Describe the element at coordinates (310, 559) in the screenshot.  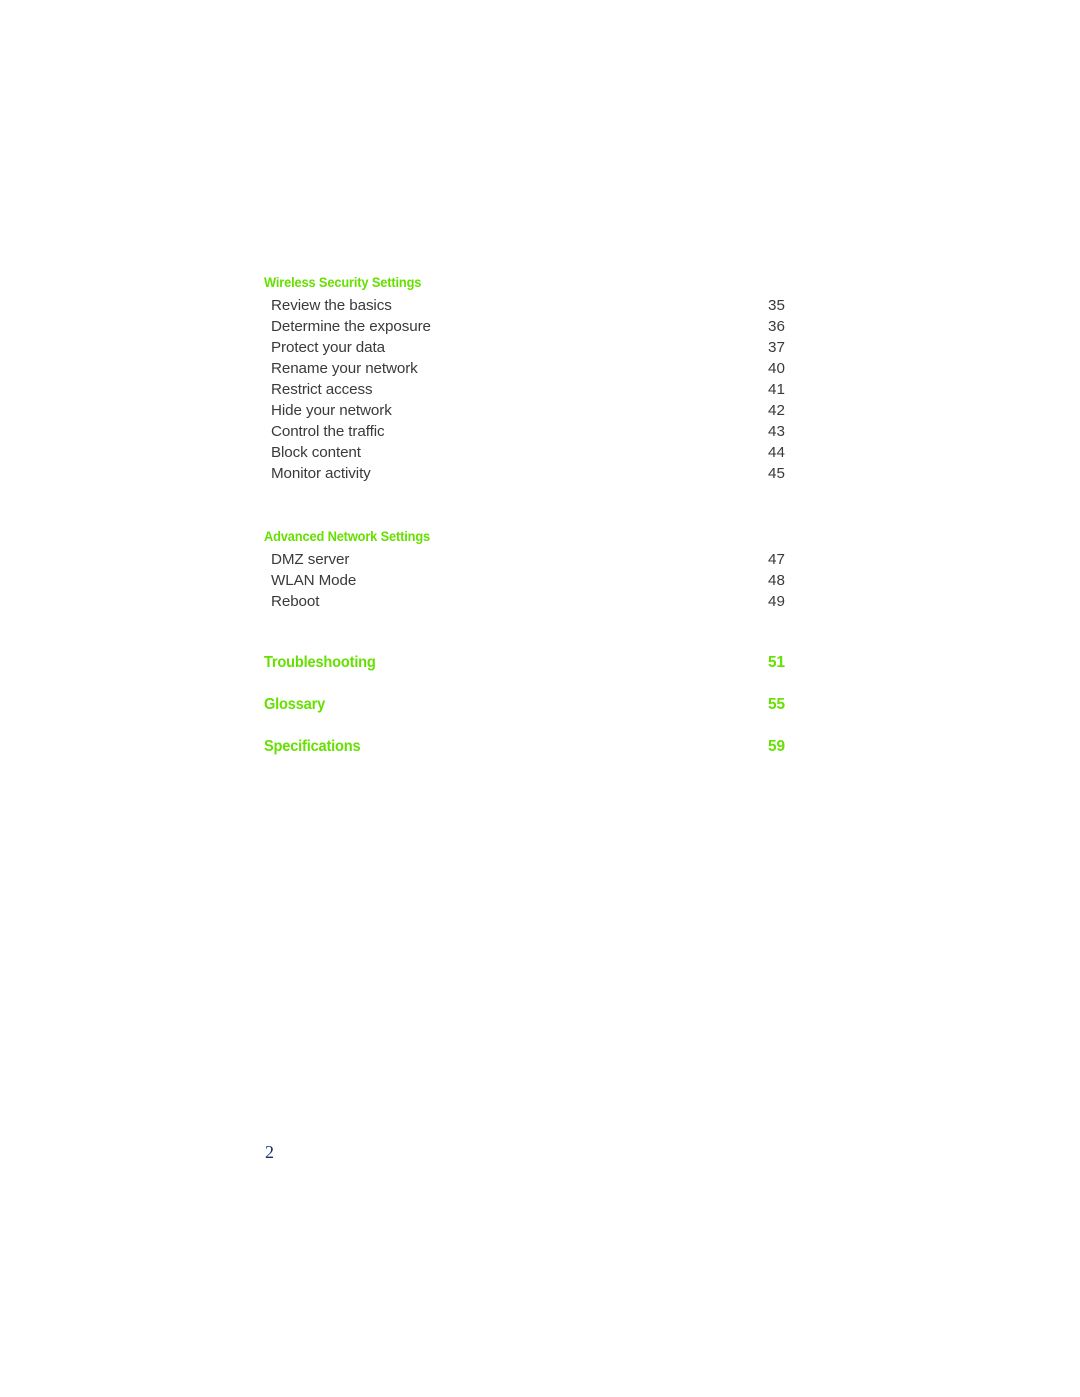
I see `toc-entry-label: DMZ server` at that location.